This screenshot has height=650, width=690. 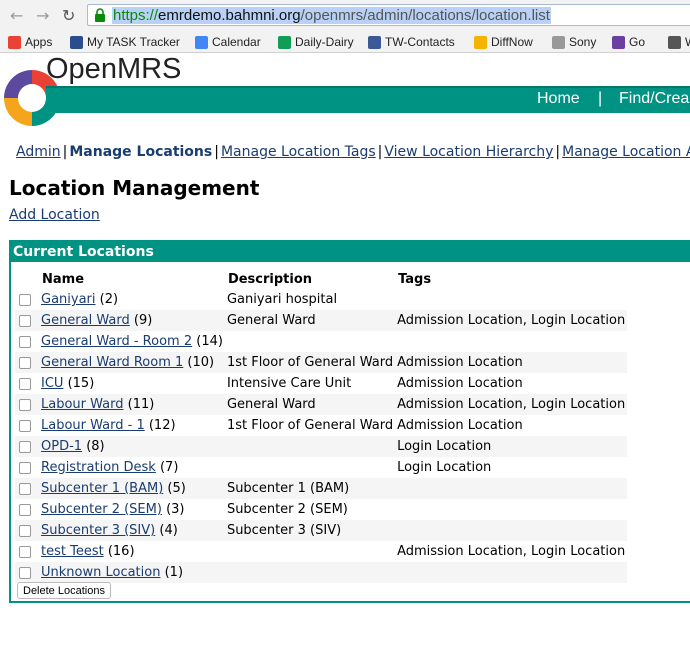 I want to click on reload-icon: ↻, so click(x=68, y=15).